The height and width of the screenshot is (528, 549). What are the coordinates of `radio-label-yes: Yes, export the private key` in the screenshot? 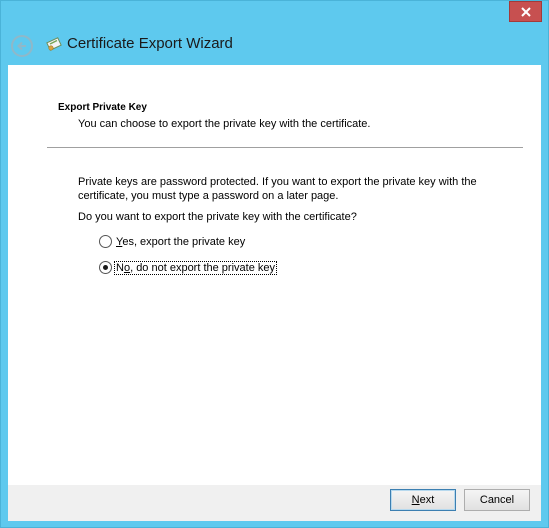 It's located at (180, 242).